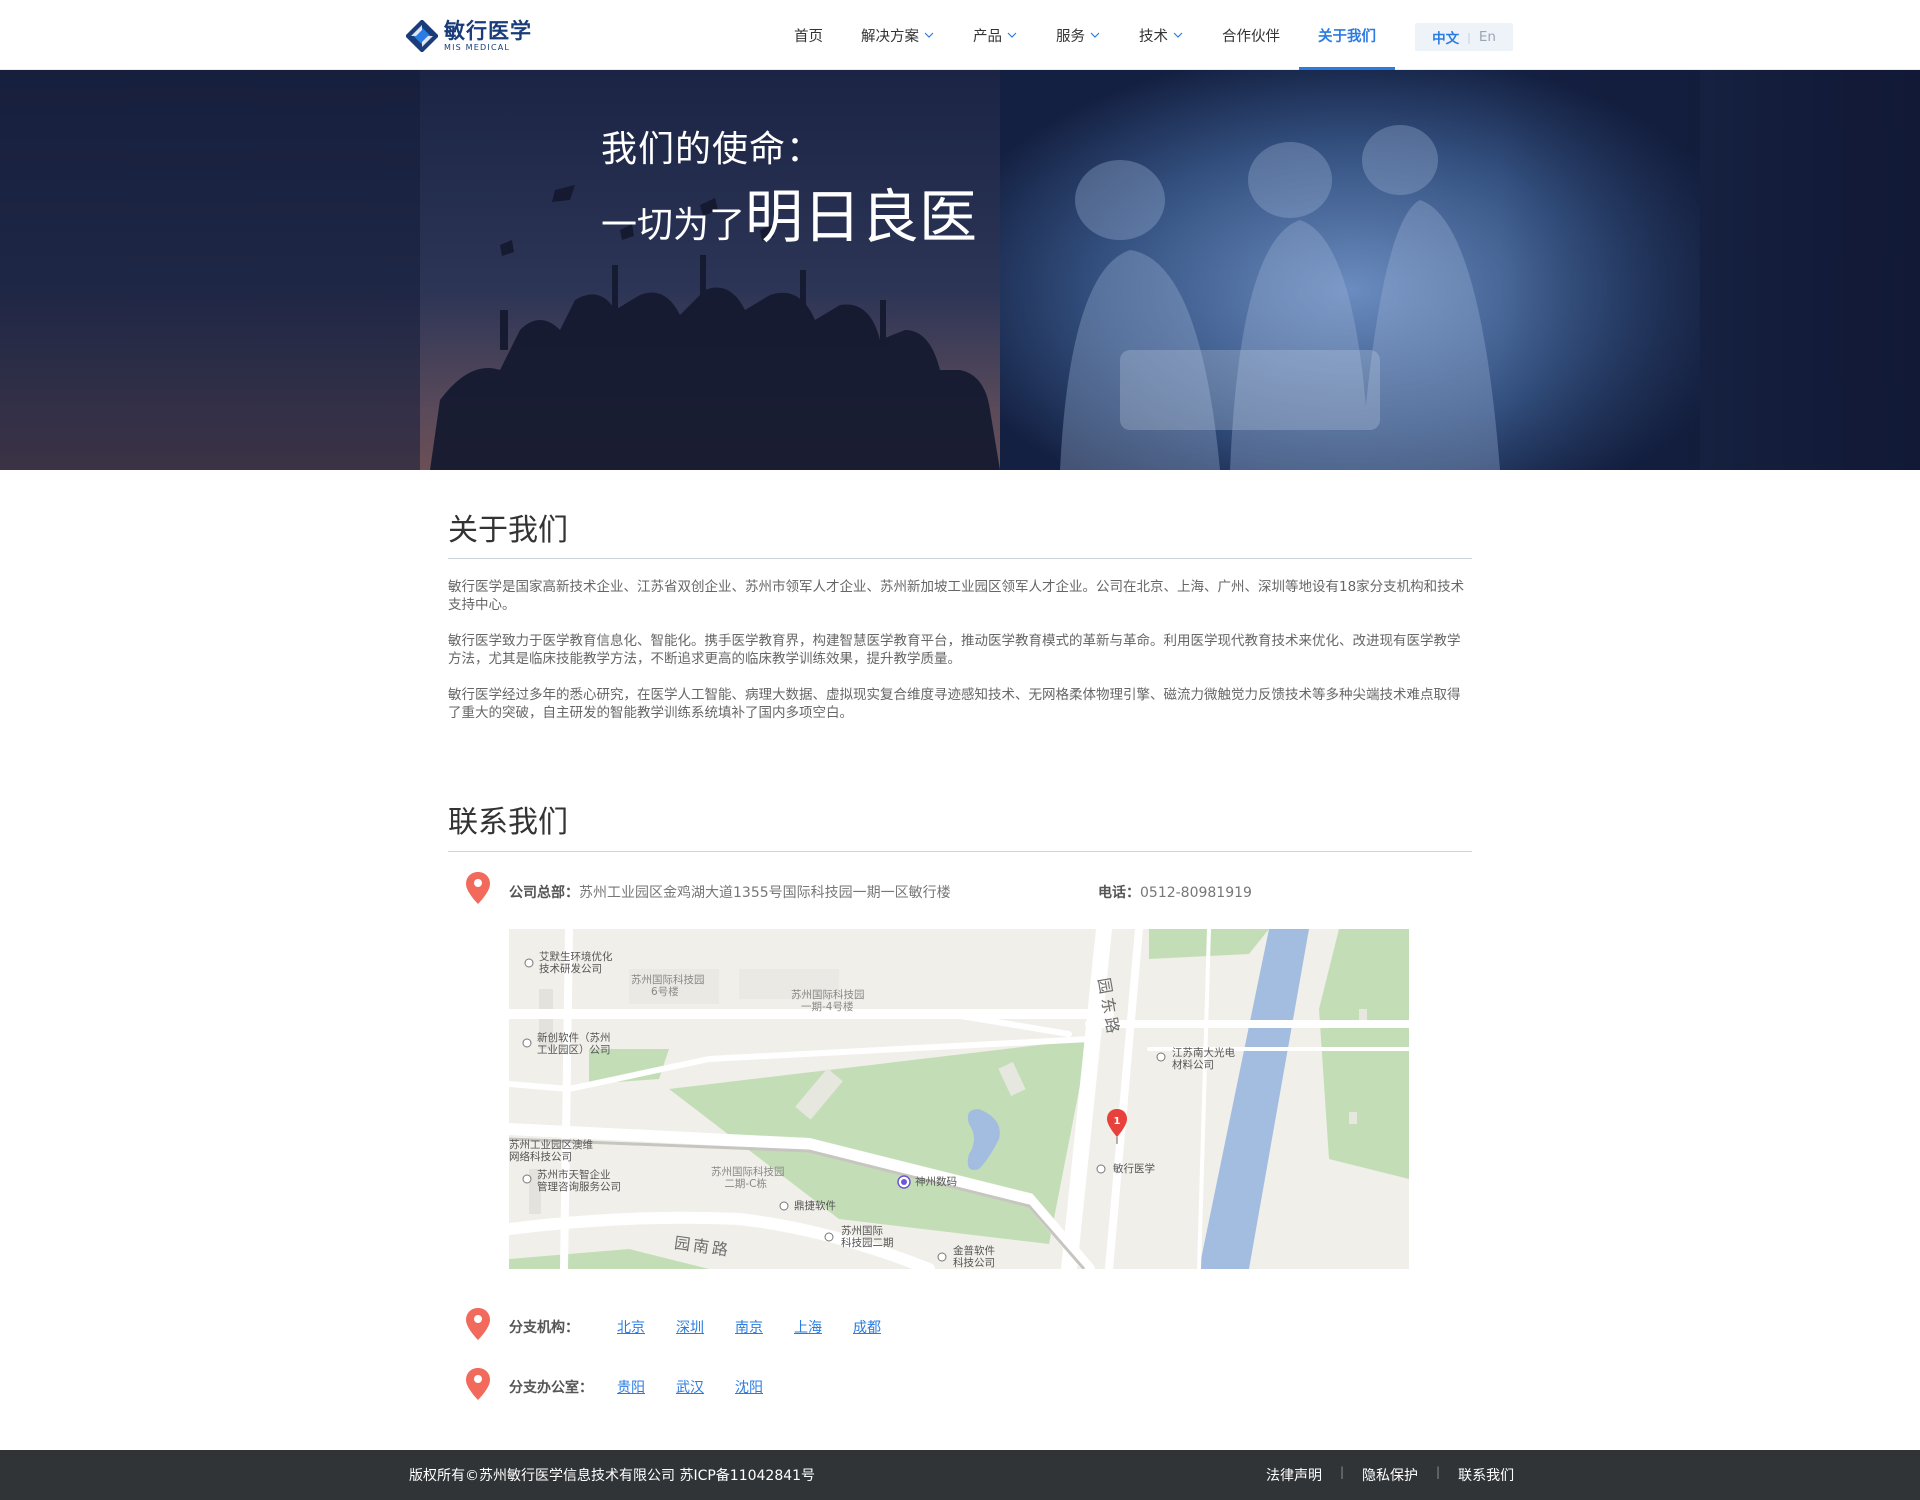 This screenshot has width=1920, height=1500. Describe the element at coordinates (1487, 37) in the screenshot. I see `lang-en-button: En` at that location.